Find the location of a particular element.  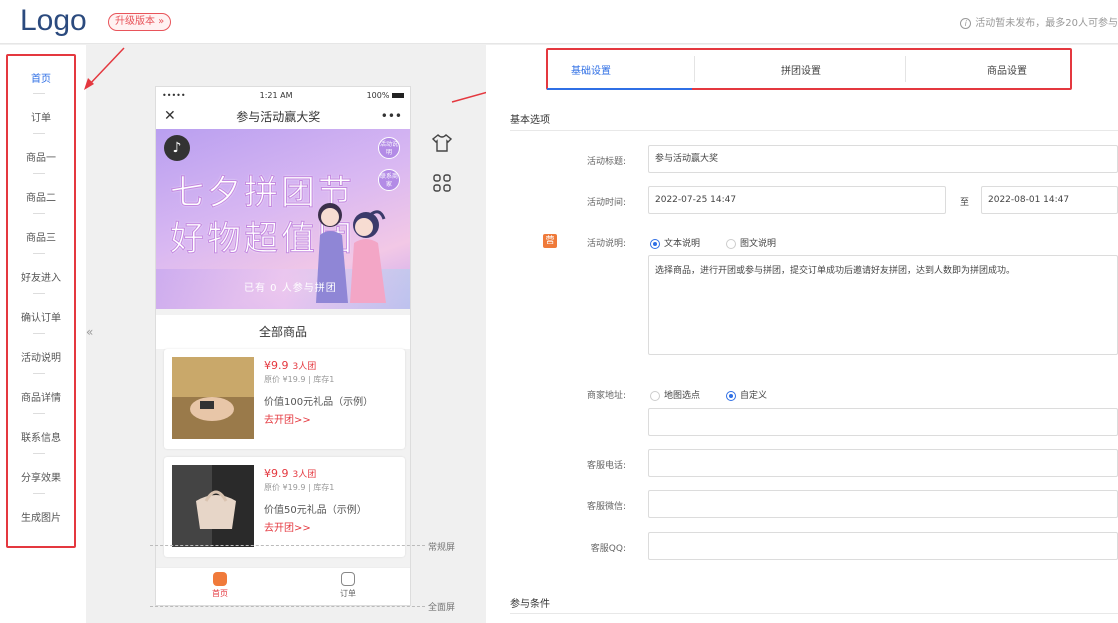

info-icon: i is located at coordinates (966, 23).